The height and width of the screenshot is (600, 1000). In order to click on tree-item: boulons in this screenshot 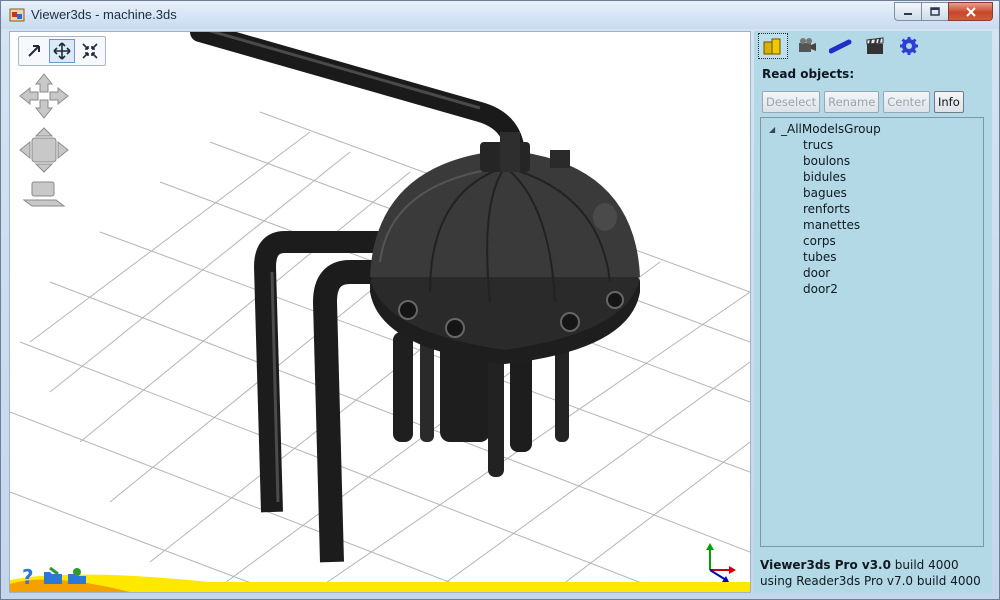, I will do `click(872, 161)`.